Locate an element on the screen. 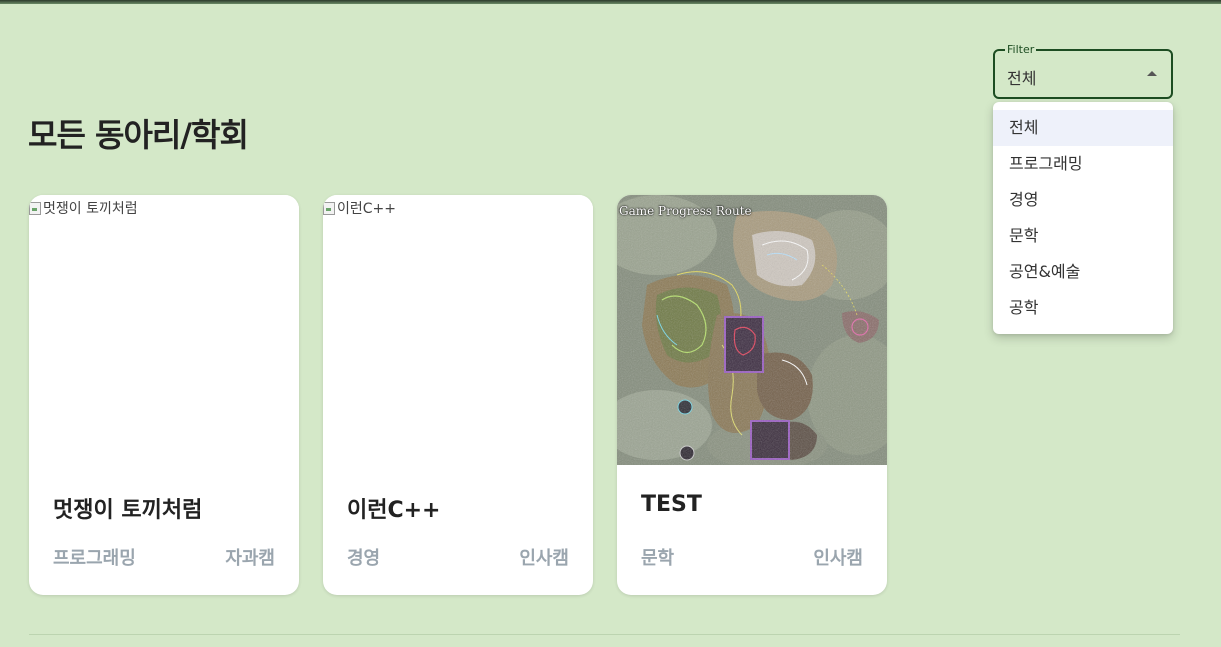 The image size is (1221, 647). club-category: 프로그래밍 is located at coordinates (94, 558).